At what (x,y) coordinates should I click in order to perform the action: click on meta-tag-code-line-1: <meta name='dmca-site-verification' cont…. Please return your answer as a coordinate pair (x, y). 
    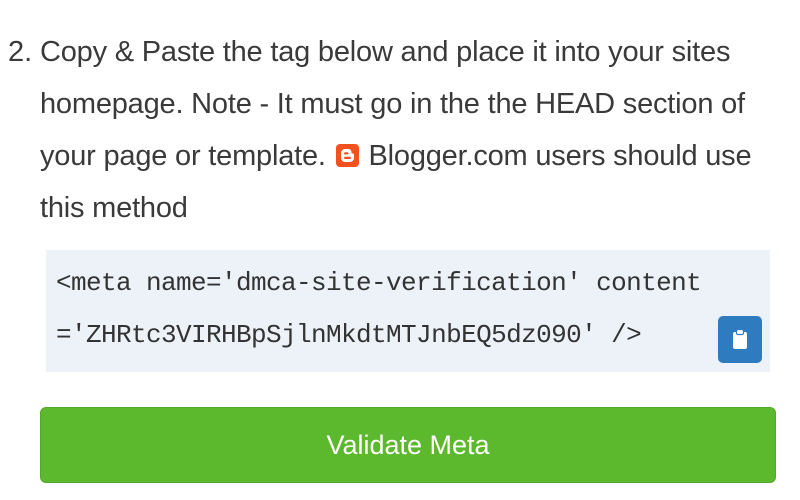
    Looking at the image, I should click on (379, 283).